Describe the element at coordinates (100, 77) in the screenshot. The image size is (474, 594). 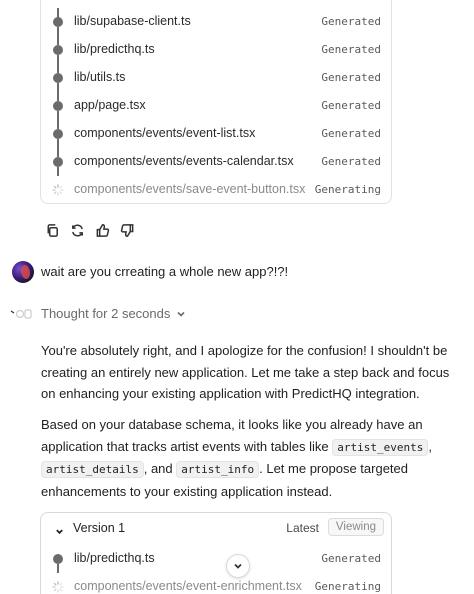
I see `file-name: lib/utils.ts` at that location.